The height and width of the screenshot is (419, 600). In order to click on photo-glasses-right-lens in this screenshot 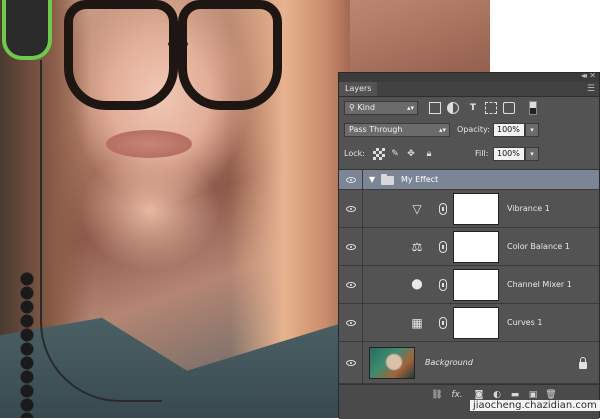, I will do `click(230, 55)`.